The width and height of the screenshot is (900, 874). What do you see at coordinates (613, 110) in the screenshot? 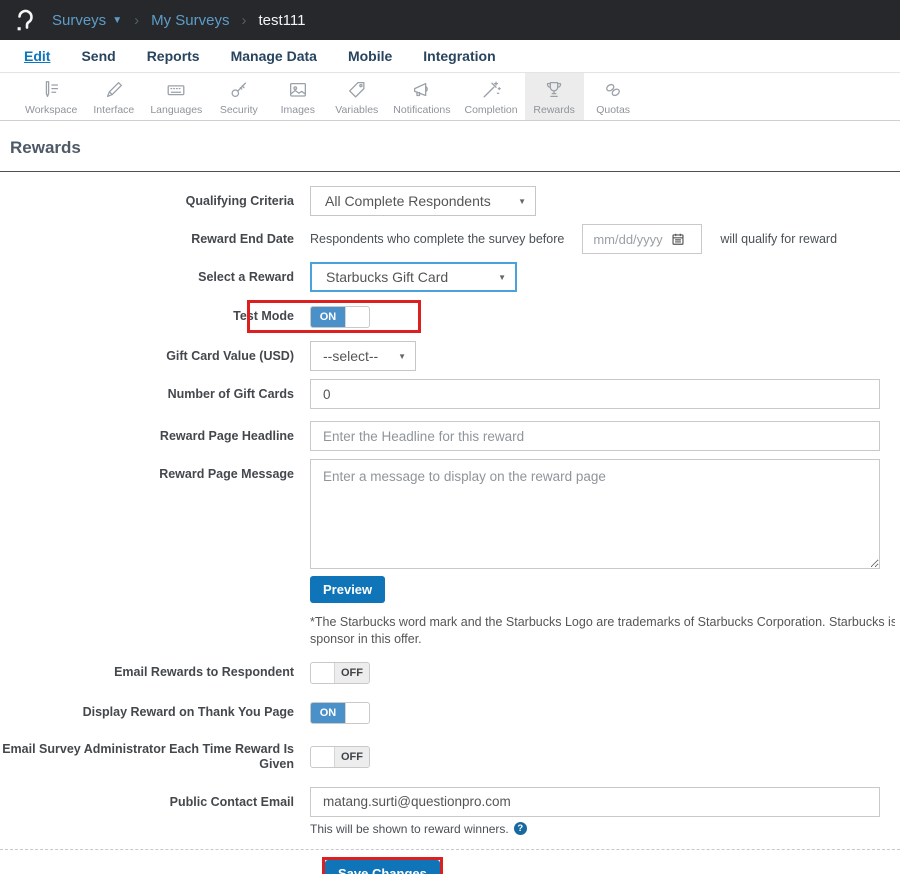
I see `toolbar-item-label: Quotas` at bounding box center [613, 110].